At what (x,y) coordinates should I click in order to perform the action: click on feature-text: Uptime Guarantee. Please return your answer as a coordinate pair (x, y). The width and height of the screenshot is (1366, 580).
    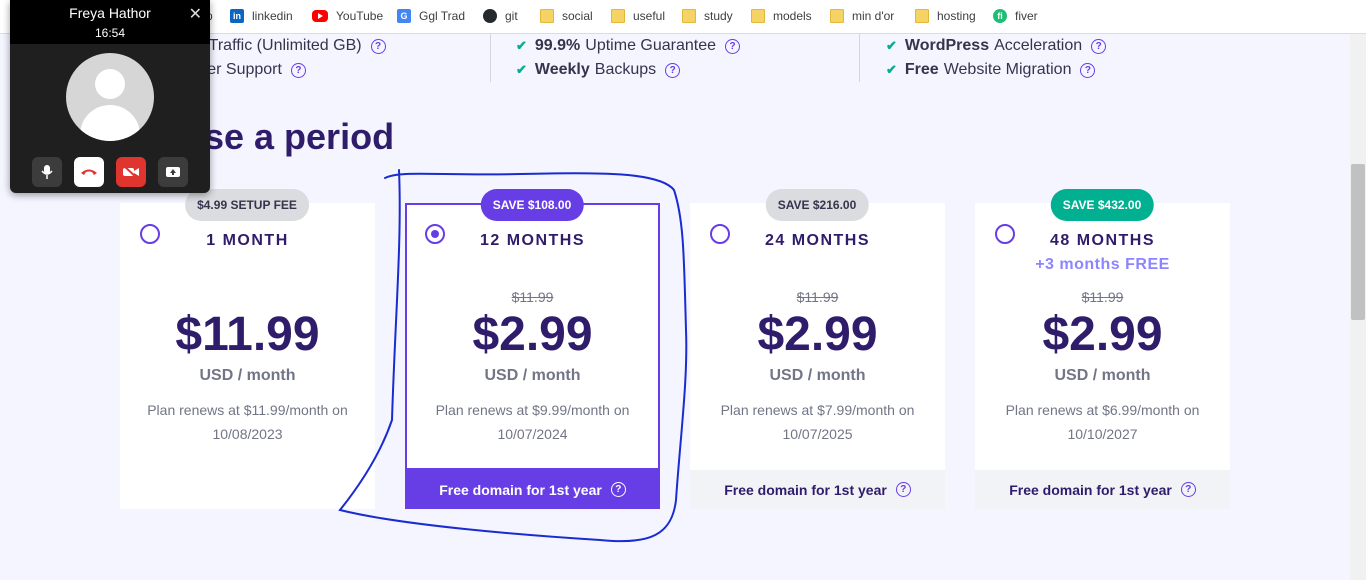
    Looking at the image, I should click on (651, 45).